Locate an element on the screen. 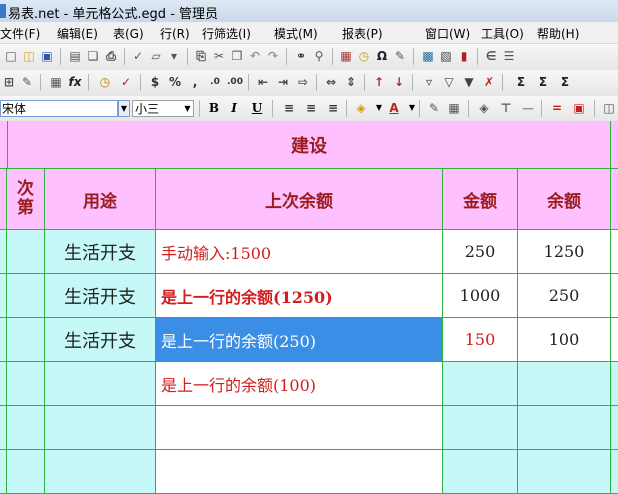  comma-icon: , is located at coordinates (195, 82).